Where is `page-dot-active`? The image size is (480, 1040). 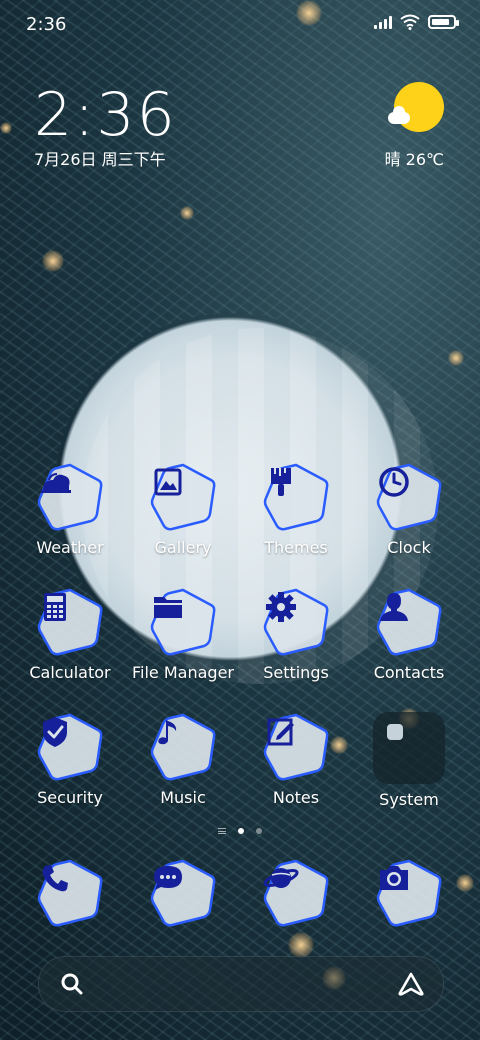
page-dot-active is located at coordinates (241, 831).